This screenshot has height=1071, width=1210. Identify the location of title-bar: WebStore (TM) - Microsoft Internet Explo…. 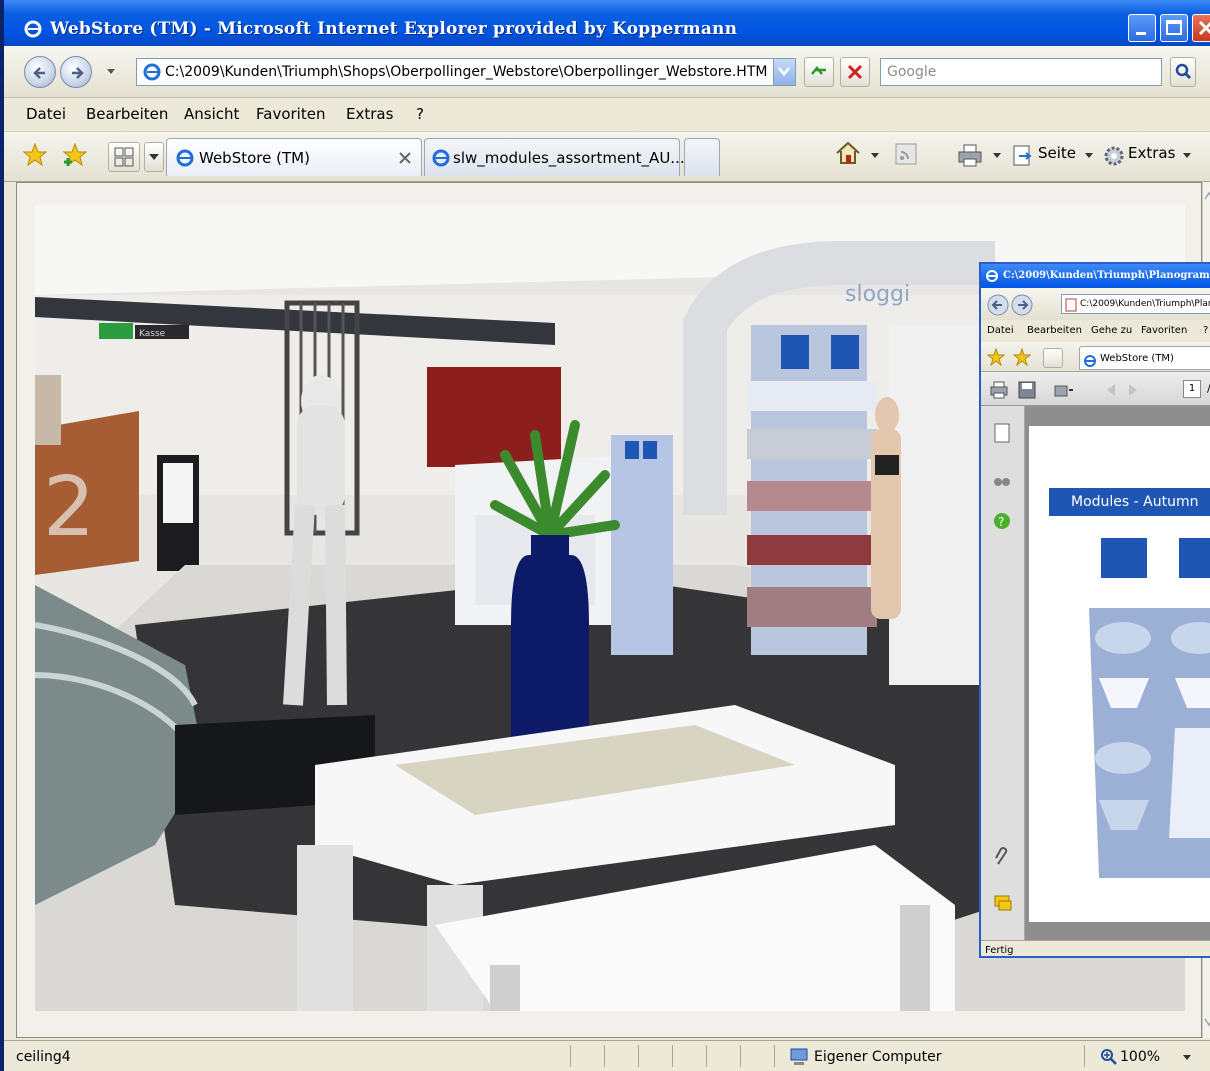
(607, 23).